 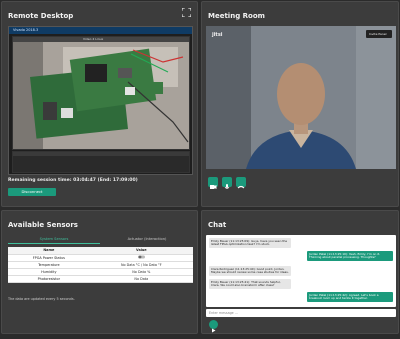 I want to click on table-row: Temperature No Data °C / No Data °F, so click(x=100, y=265).